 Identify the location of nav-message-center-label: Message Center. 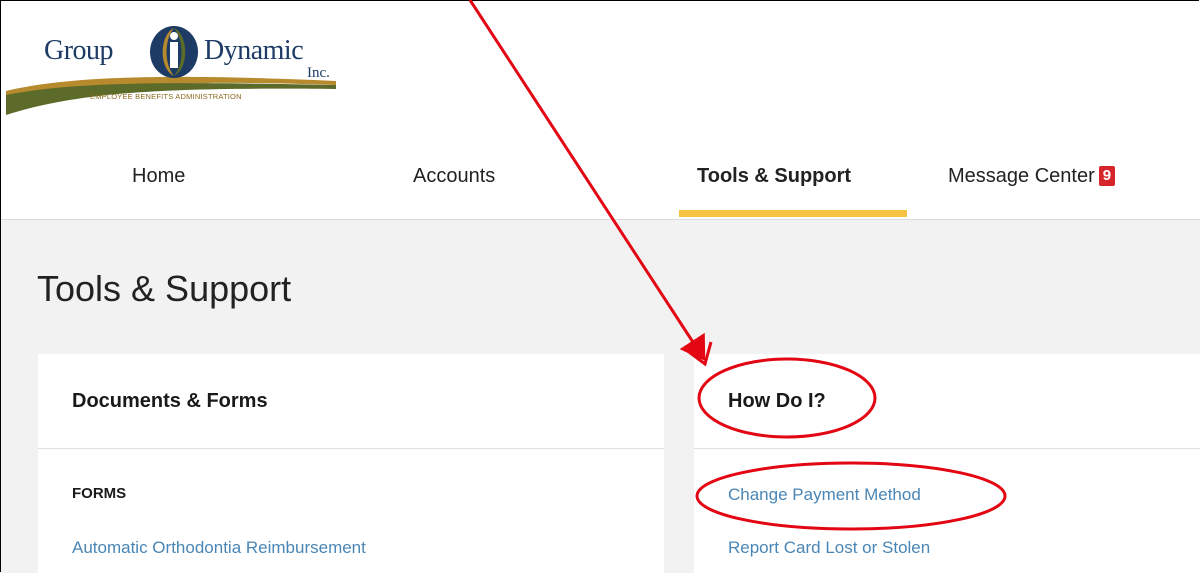
(1021, 176).